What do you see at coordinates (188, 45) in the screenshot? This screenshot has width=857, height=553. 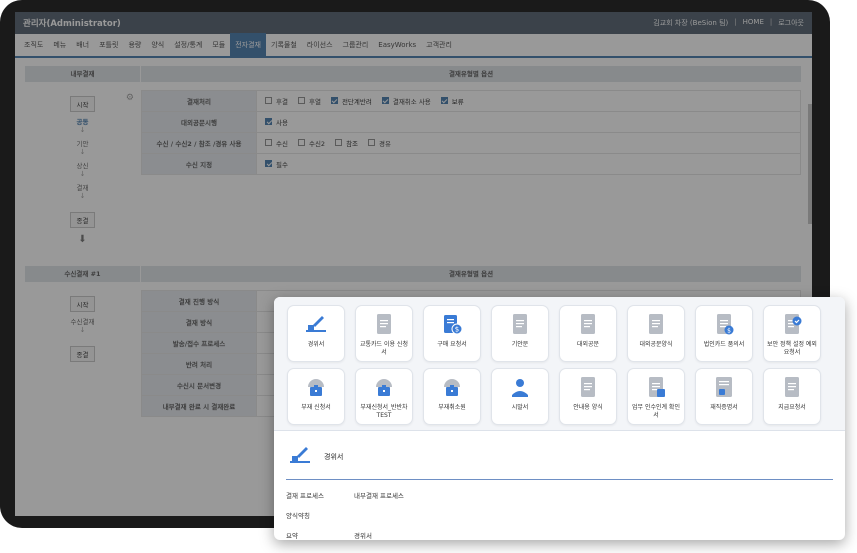 I see `menu-item: 설정/통계` at bounding box center [188, 45].